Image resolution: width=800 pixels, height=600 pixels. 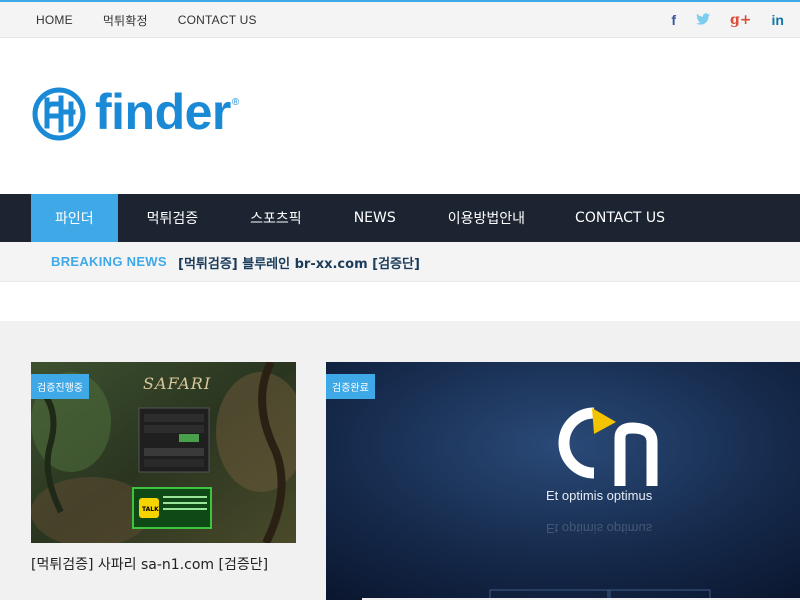 I want to click on twitter-icon, so click(x=703, y=20).